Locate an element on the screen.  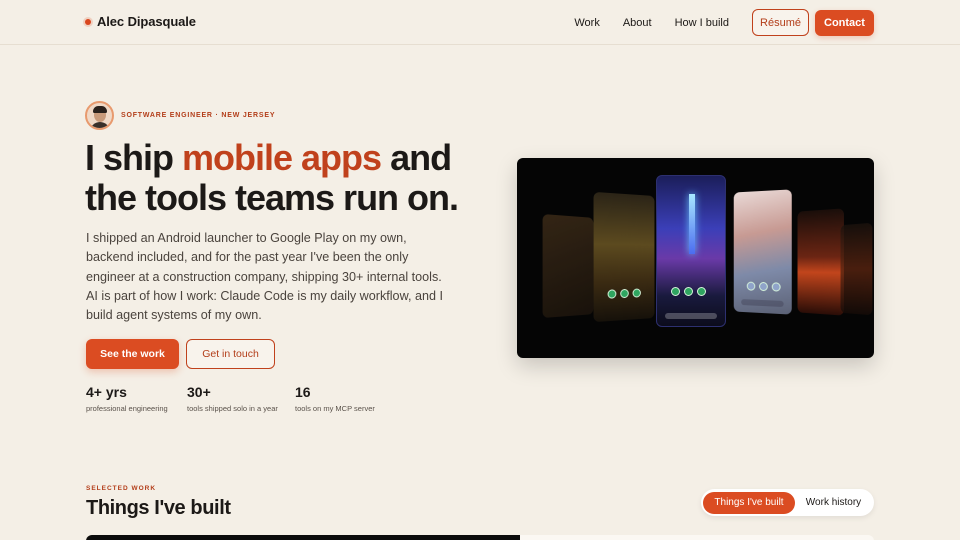
stat-value: 30+ is located at coordinates (232, 392).